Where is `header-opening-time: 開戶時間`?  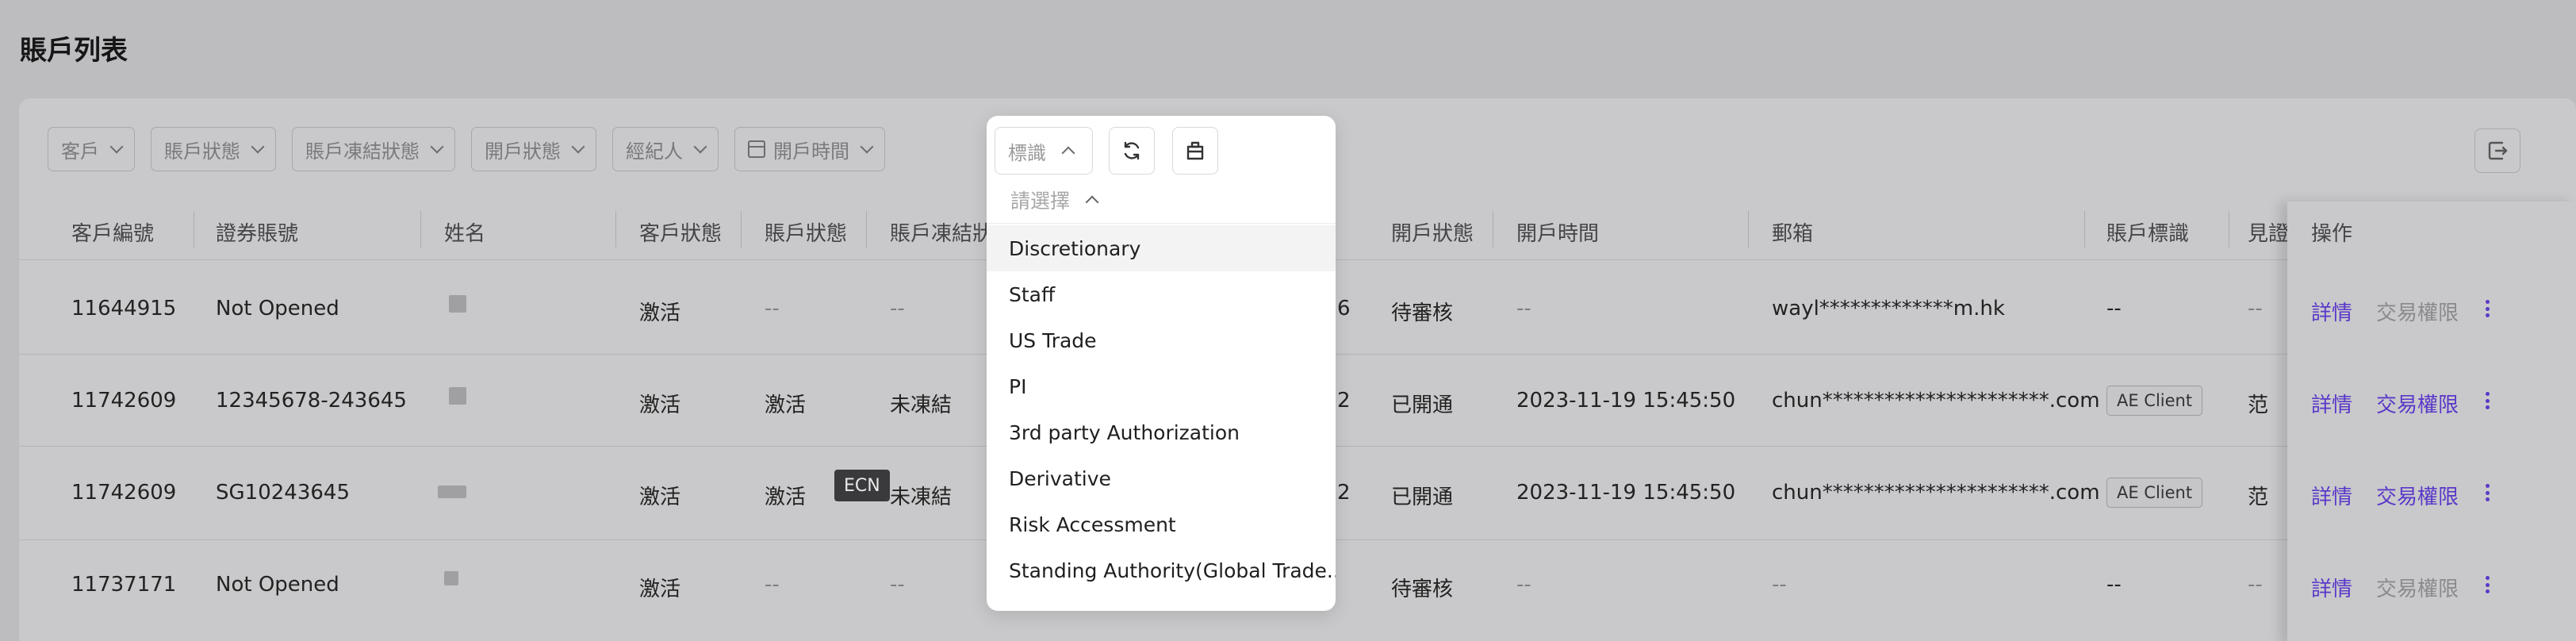
header-opening-time: 開戶時間 is located at coordinates (1557, 232).